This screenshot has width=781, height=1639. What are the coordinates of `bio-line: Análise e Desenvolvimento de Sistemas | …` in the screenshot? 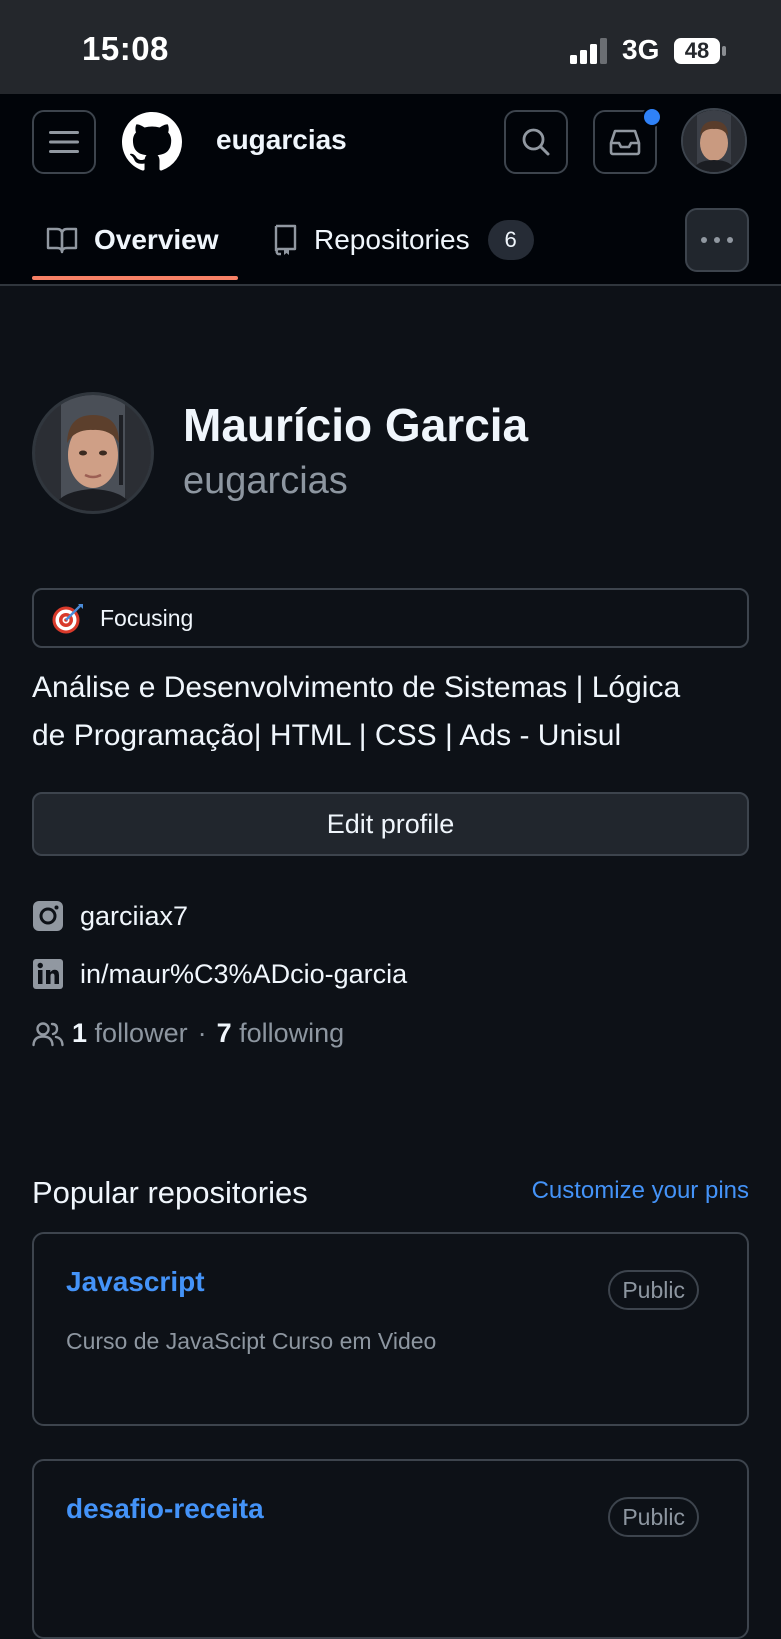 It's located at (356, 687).